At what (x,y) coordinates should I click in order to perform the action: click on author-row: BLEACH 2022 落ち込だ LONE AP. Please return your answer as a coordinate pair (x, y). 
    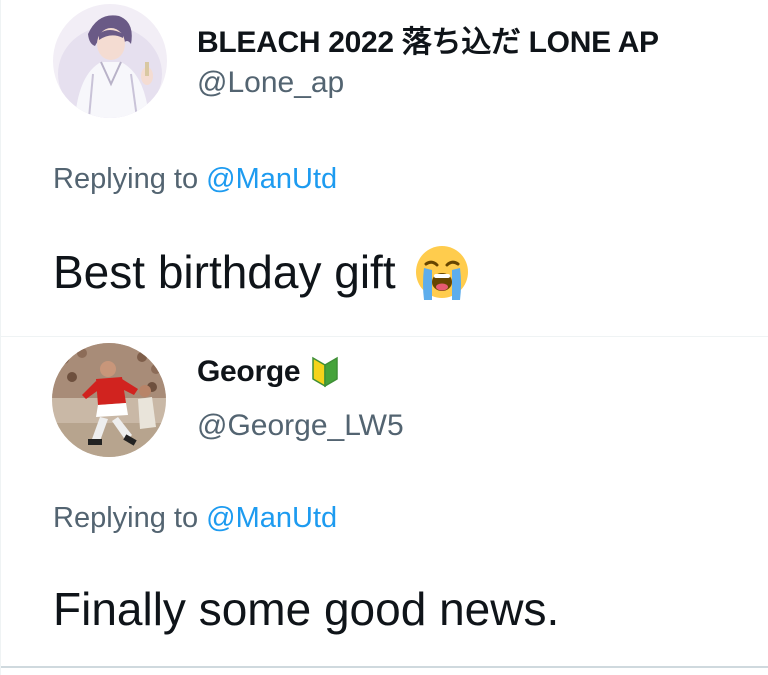
    Looking at the image, I should click on (428, 39).